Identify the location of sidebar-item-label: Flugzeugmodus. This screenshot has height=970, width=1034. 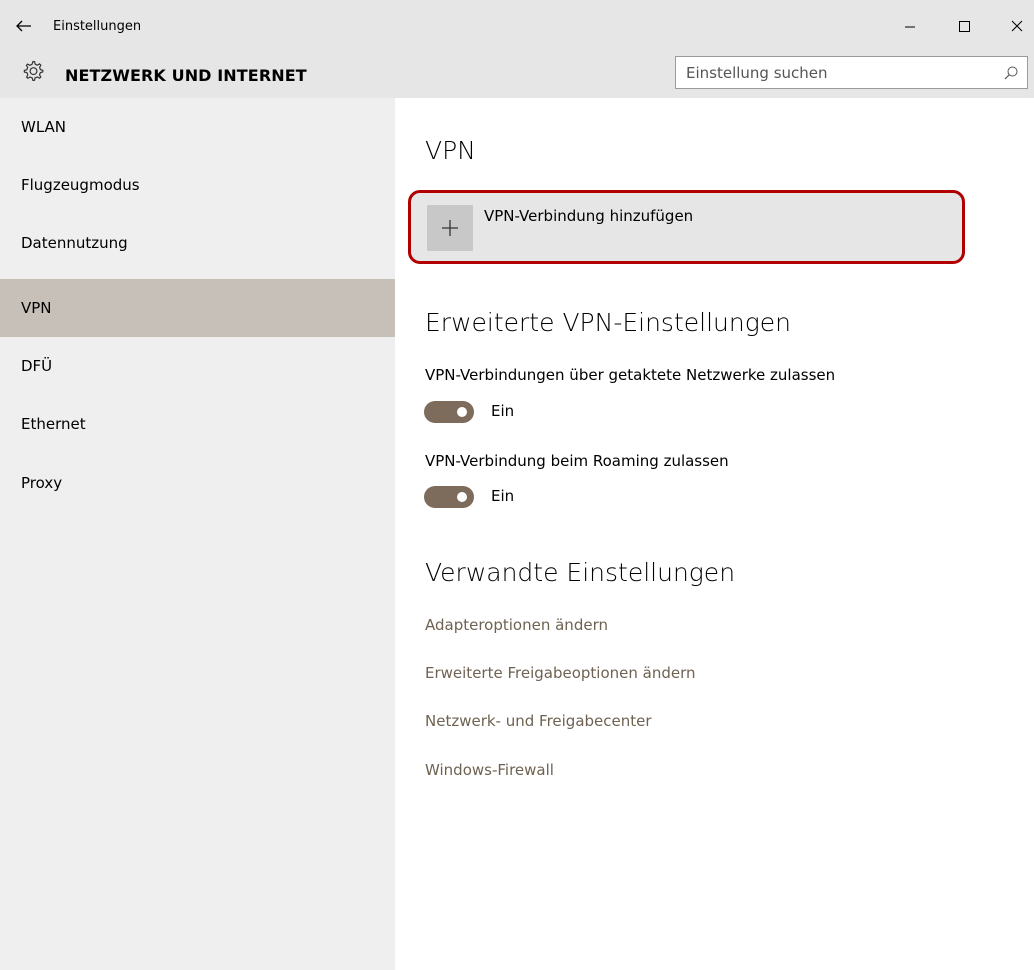
(80, 185).